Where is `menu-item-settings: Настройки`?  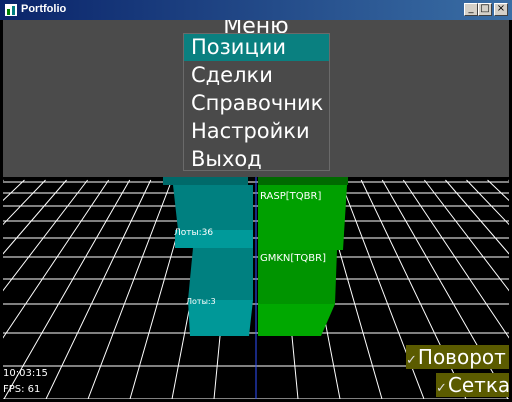
menu-item-settings: Настройки is located at coordinates (256, 131).